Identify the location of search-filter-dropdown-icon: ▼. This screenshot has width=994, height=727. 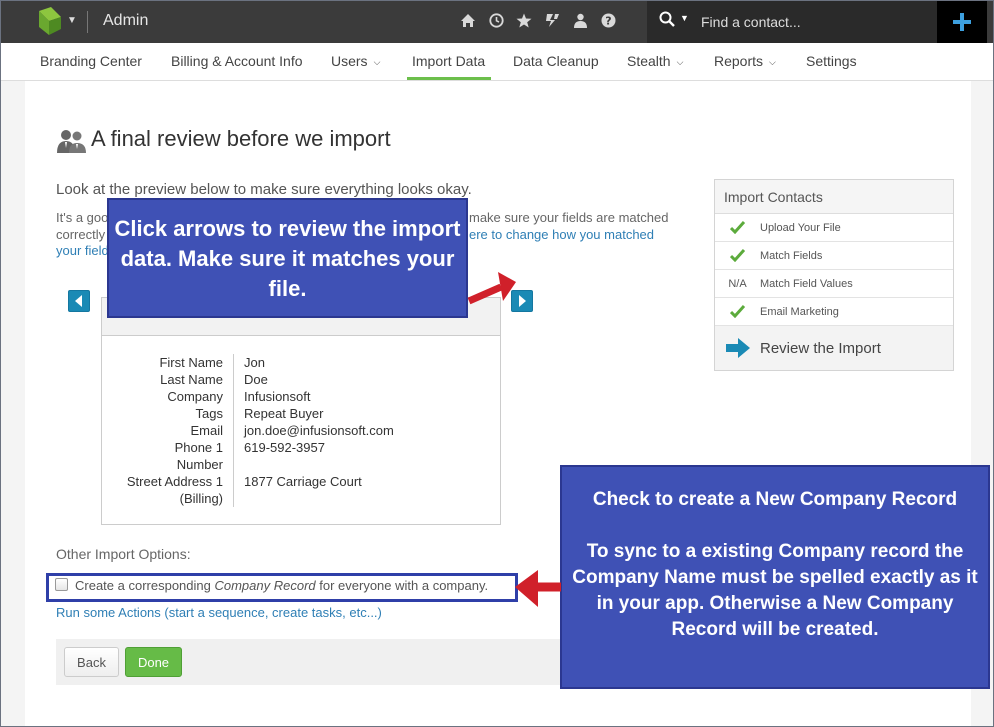
(684, 18).